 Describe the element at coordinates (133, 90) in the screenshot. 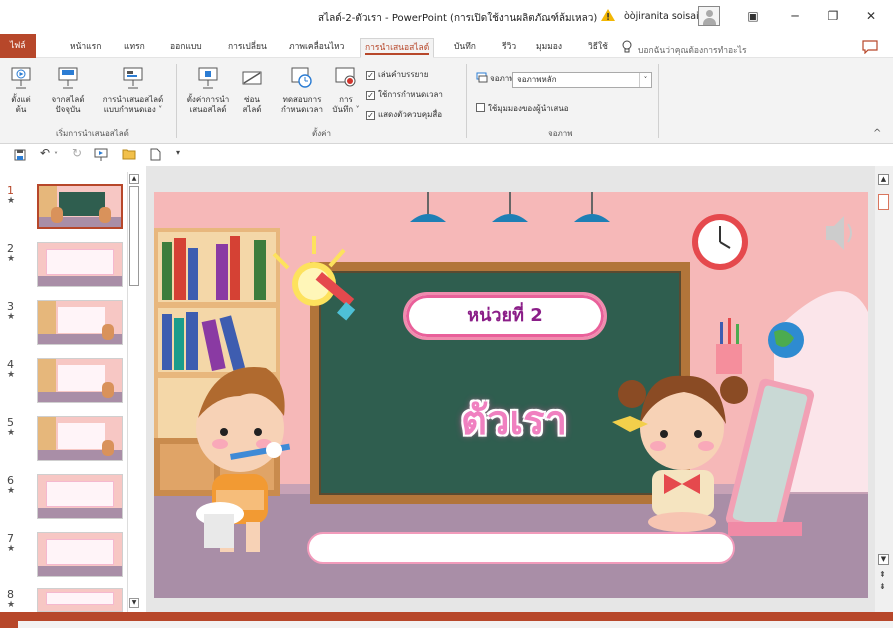

I see `custom-slide-show-button: การนำเสนอสไลด์ แบบกำหนดเอง ˅` at that location.